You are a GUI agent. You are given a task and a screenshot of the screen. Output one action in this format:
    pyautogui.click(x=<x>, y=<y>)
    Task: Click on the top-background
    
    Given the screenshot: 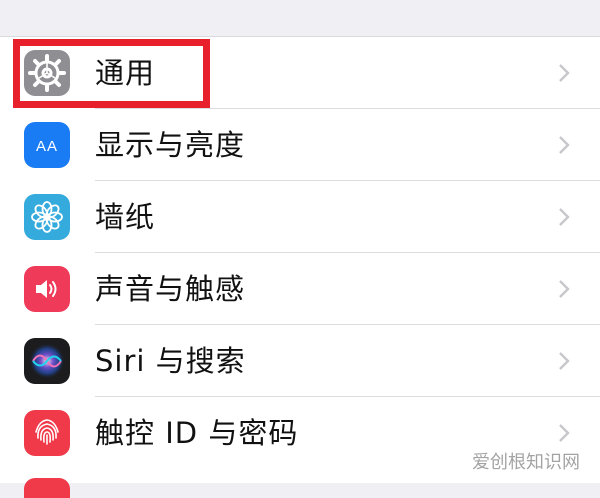 What is the action you would take?
    pyautogui.click(x=300, y=18)
    